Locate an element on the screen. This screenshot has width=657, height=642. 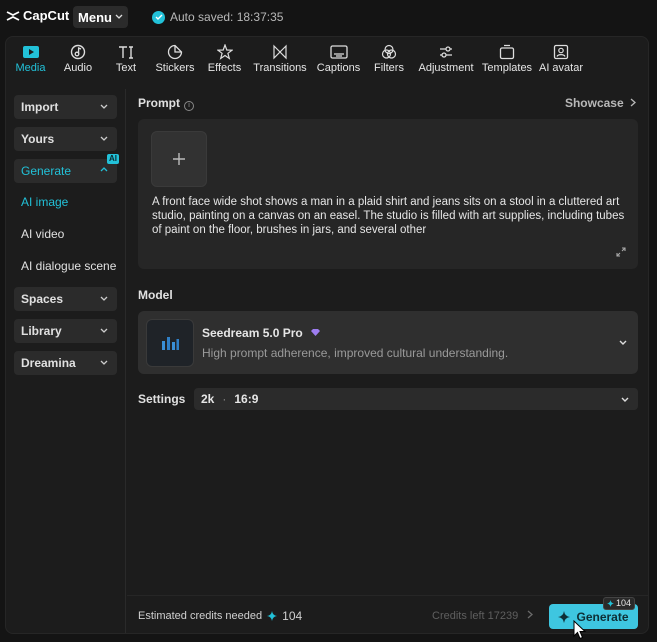
sidebar-item-dreamina: Dreamina is located at coordinates (65, 363).